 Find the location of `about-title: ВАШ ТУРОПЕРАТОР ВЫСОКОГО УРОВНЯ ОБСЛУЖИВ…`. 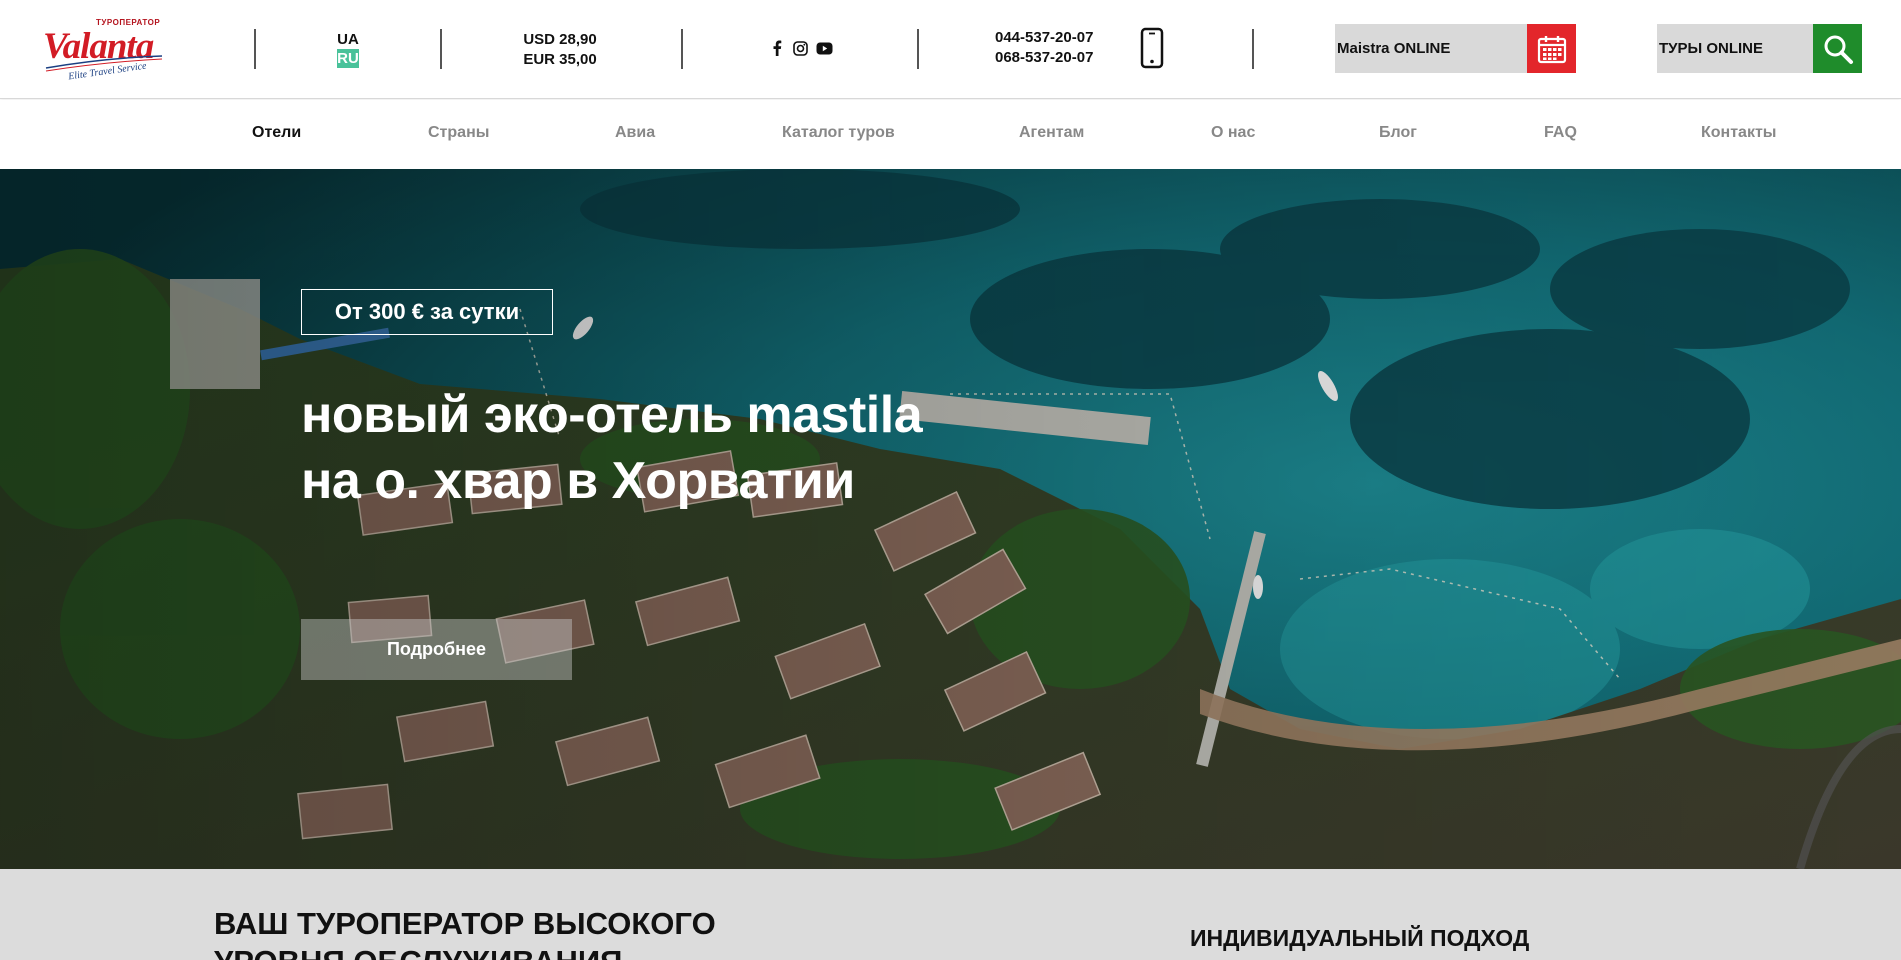

about-title: ВАШ ТУРОПЕРАТОР ВЫСОКОГО УРОВНЯ ОБСЛУЖИВ… is located at coordinates (465, 932).